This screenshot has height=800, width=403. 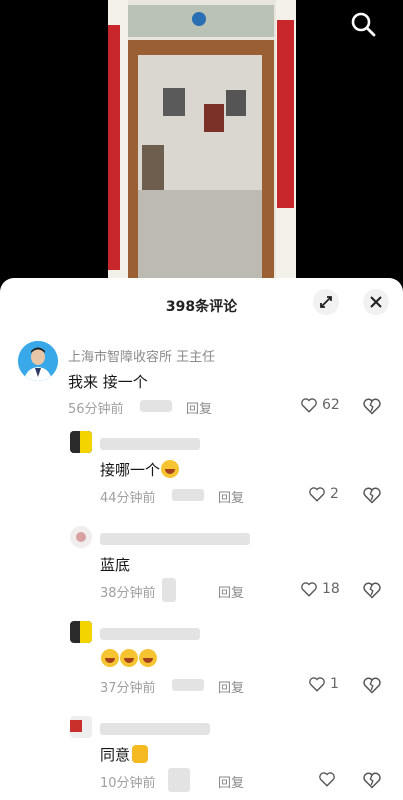 I want to click on comment-time: 38分钟前, so click(x=128, y=593).